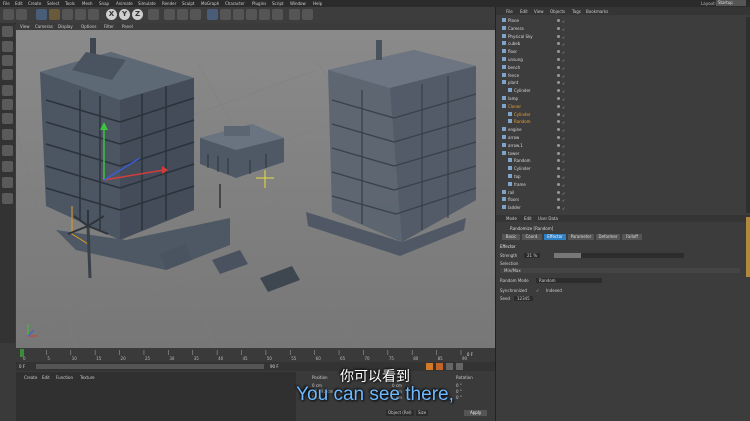  Describe the element at coordinates (511, 219) in the screenshot. I see `am-menu-mode: Mode` at that location.